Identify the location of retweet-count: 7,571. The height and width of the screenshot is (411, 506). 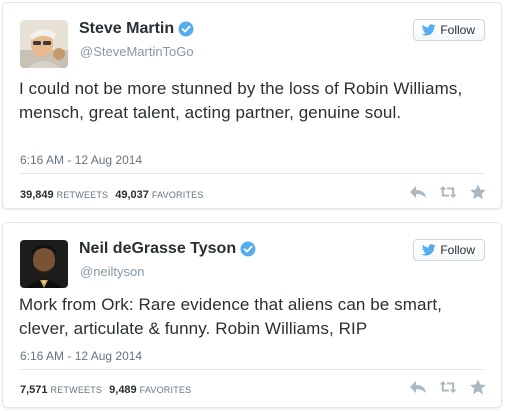
(34, 390).